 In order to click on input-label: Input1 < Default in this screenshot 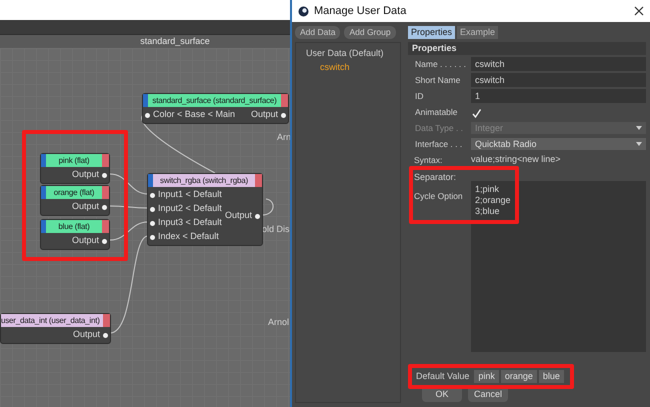, I will do `click(190, 195)`.